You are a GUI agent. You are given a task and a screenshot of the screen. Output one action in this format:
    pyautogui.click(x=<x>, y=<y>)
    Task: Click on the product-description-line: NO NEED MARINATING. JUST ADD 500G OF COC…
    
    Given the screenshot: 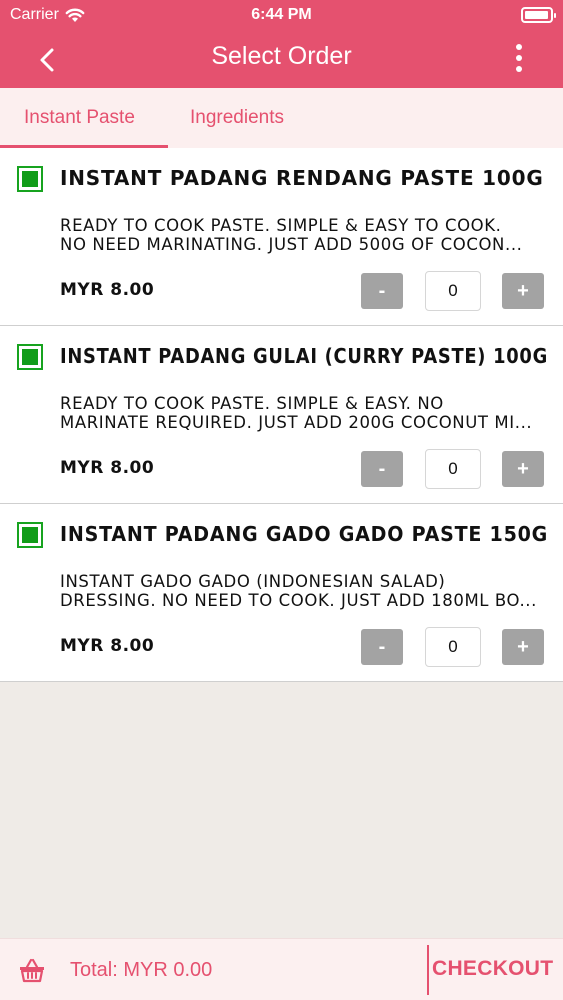 What is the action you would take?
    pyautogui.click(x=291, y=244)
    